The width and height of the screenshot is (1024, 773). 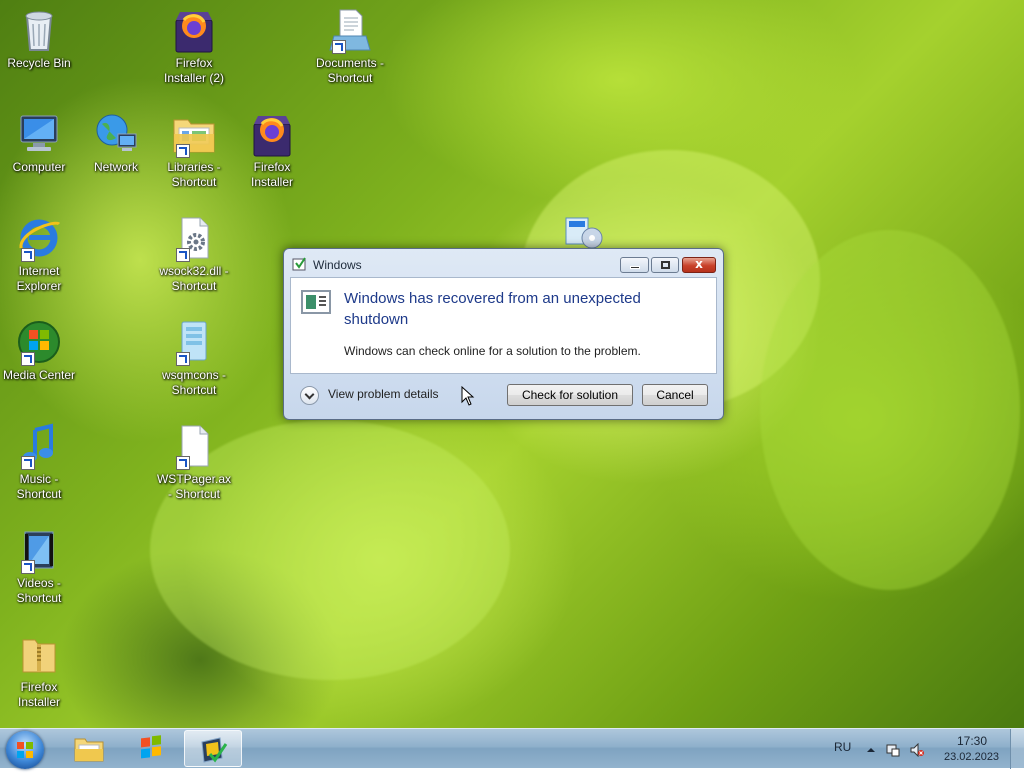 I want to click on desktop-icon-videos: Videos - Shortcut, so click(x=39, y=566).